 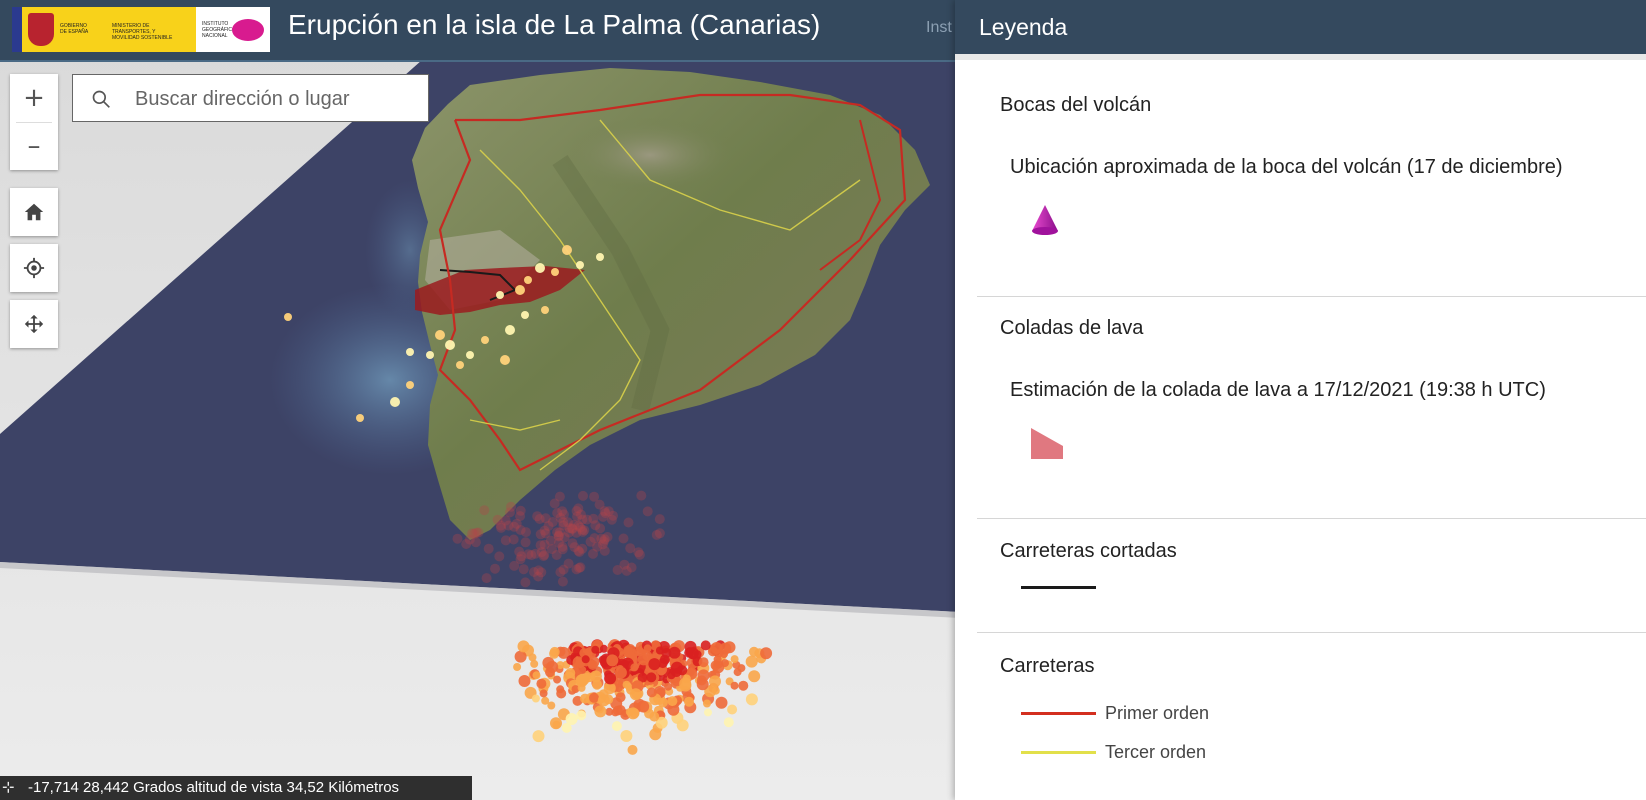 I want to click on locate-button, so click(x=34, y=268).